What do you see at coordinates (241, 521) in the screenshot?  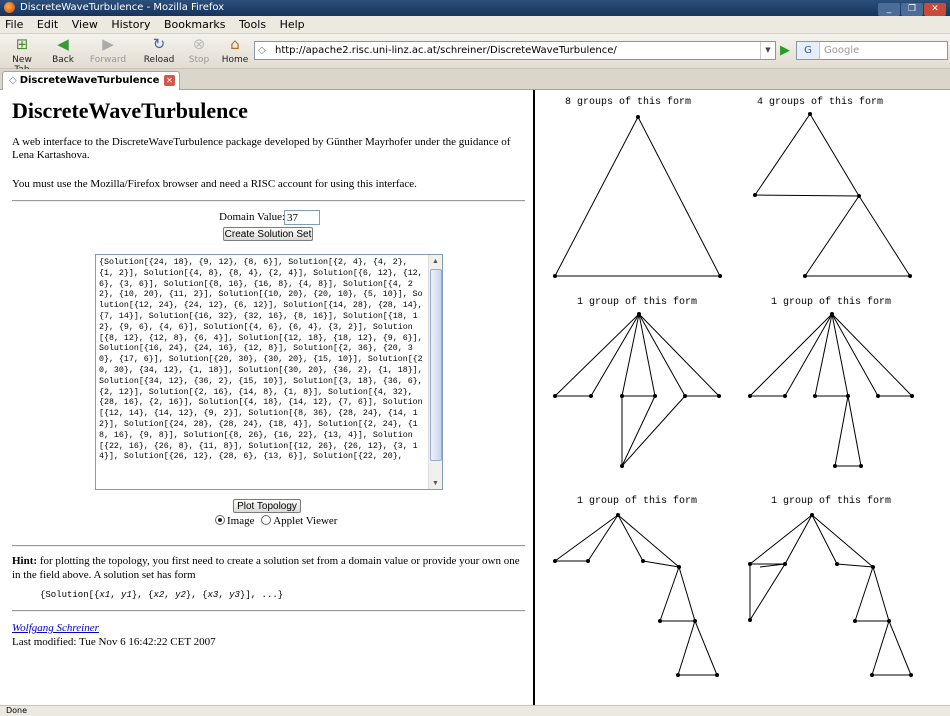 I see `radio-image-label: Image` at bounding box center [241, 521].